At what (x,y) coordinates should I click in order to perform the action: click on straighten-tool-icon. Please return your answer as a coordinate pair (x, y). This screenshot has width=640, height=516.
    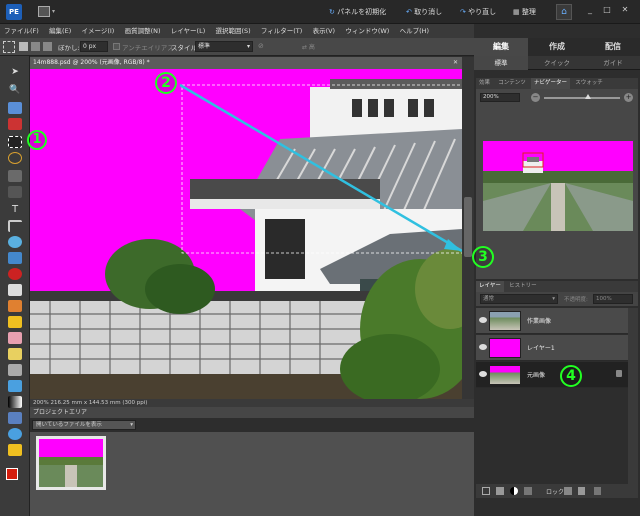
    Looking at the image, I should click on (15, 258).